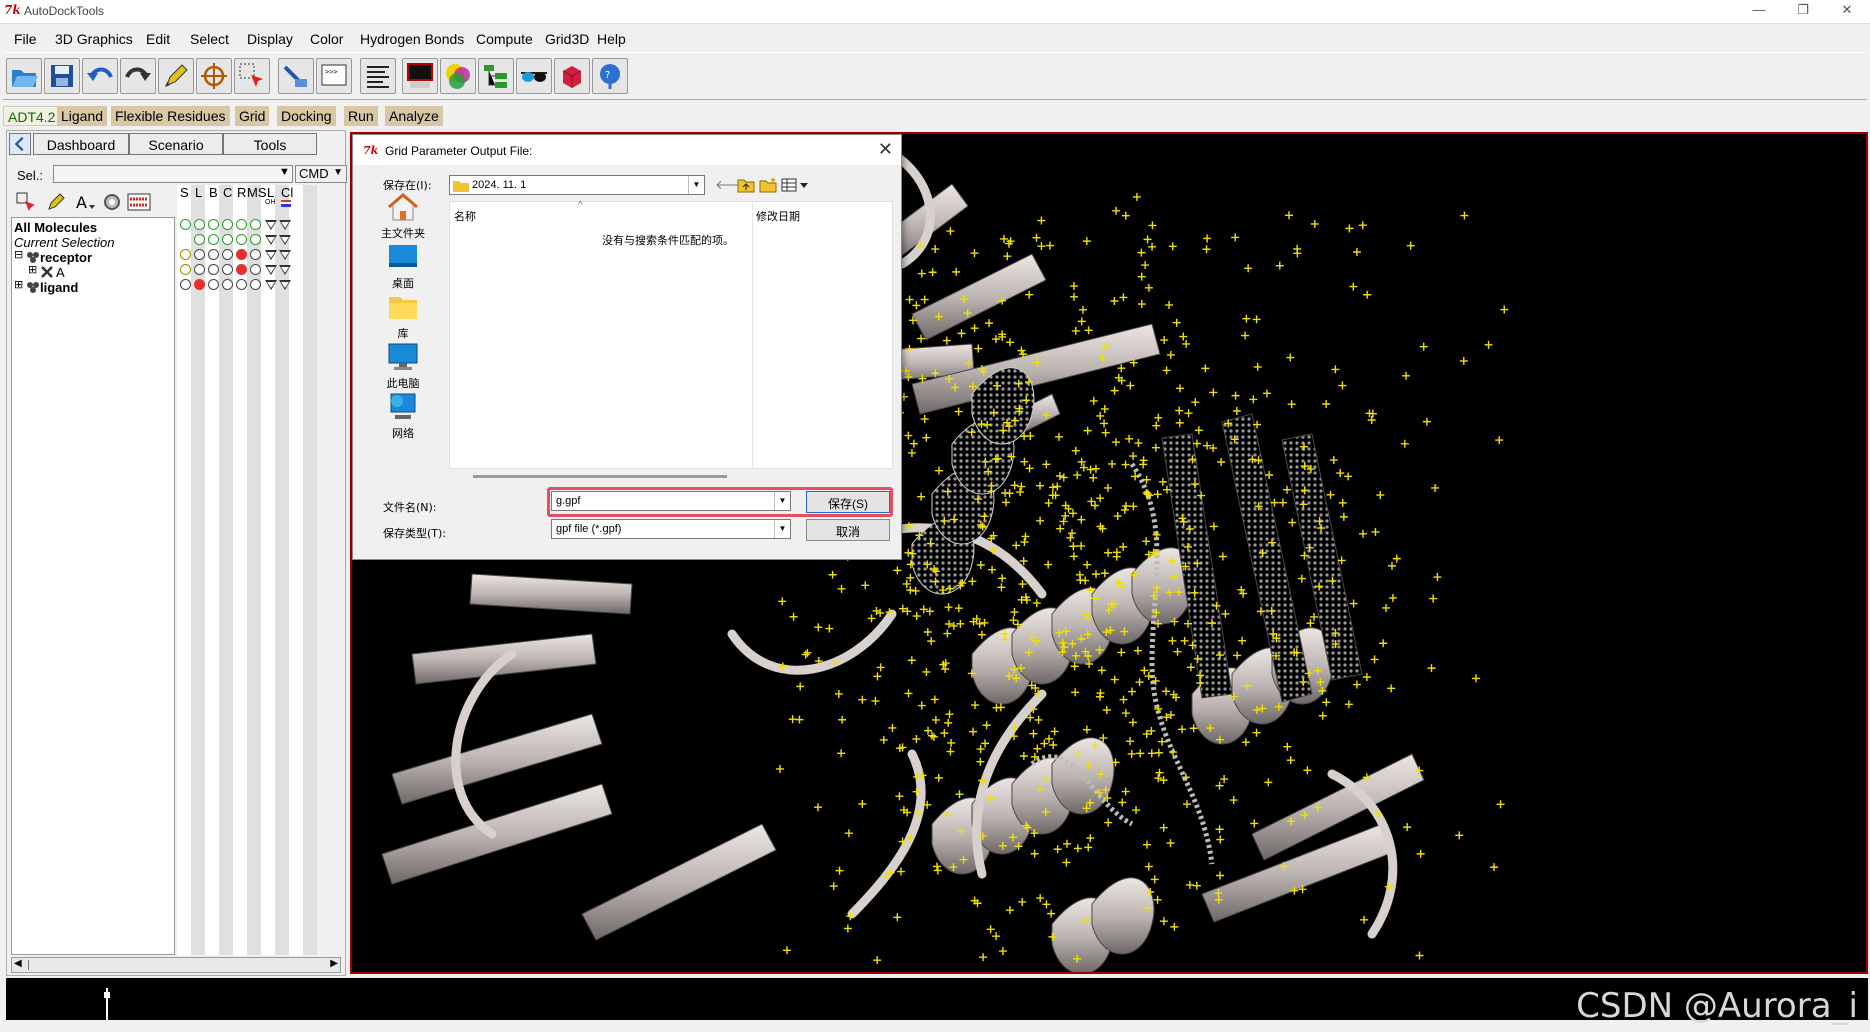 The image size is (1870, 1032). What do you see at coordinates (55, 227) in the screenshot?
I see `tree-all-molecules: All Molecules` at bounding box center [55, 227].